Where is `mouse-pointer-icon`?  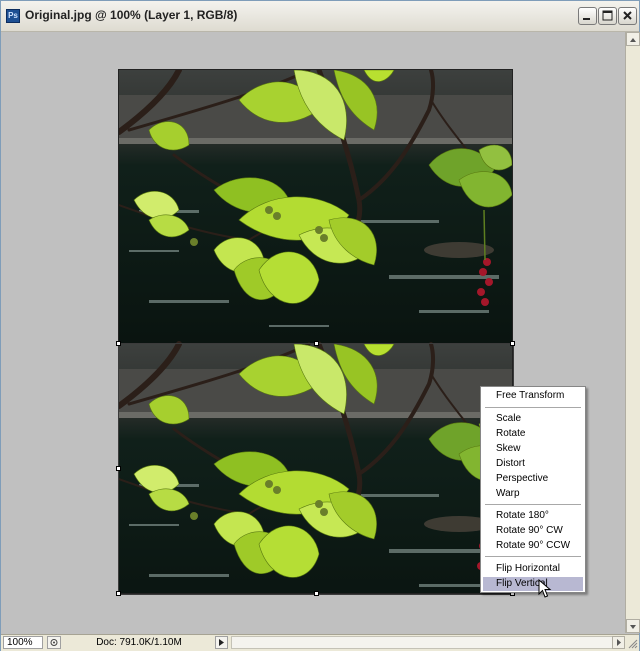
mouse-pointer-icon is located at coordinates (545, 588).